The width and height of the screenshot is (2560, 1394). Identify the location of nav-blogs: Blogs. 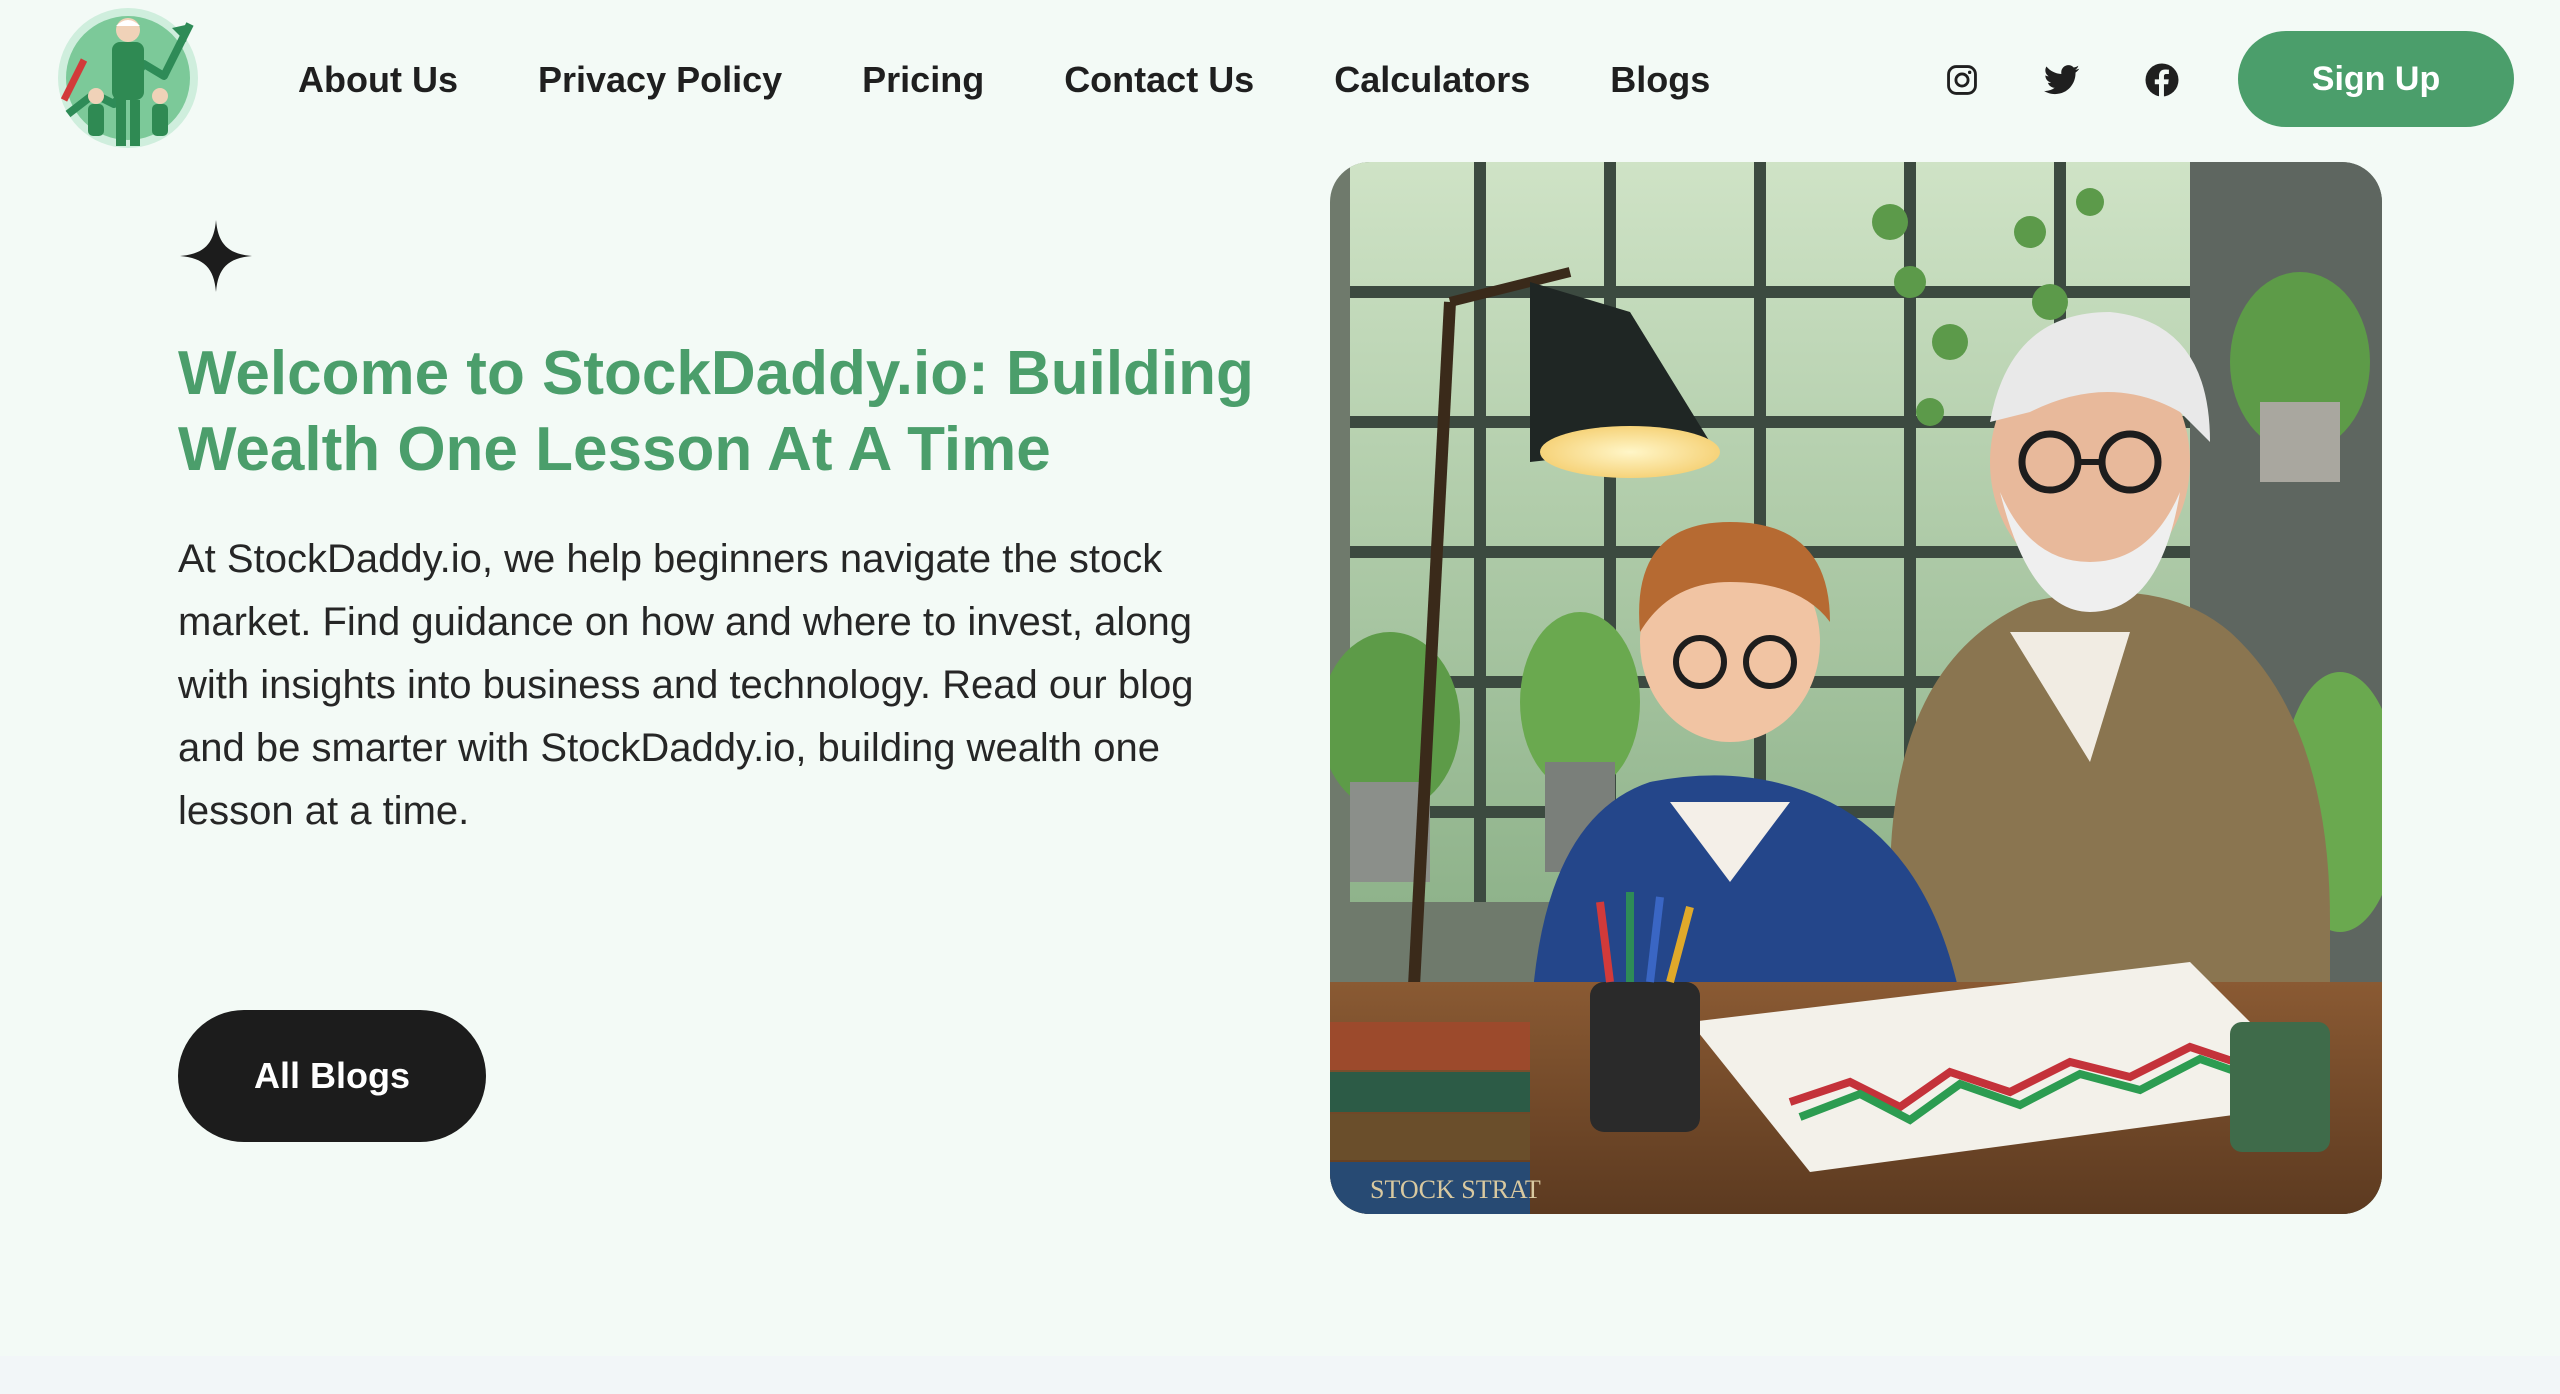
(1660, 80).